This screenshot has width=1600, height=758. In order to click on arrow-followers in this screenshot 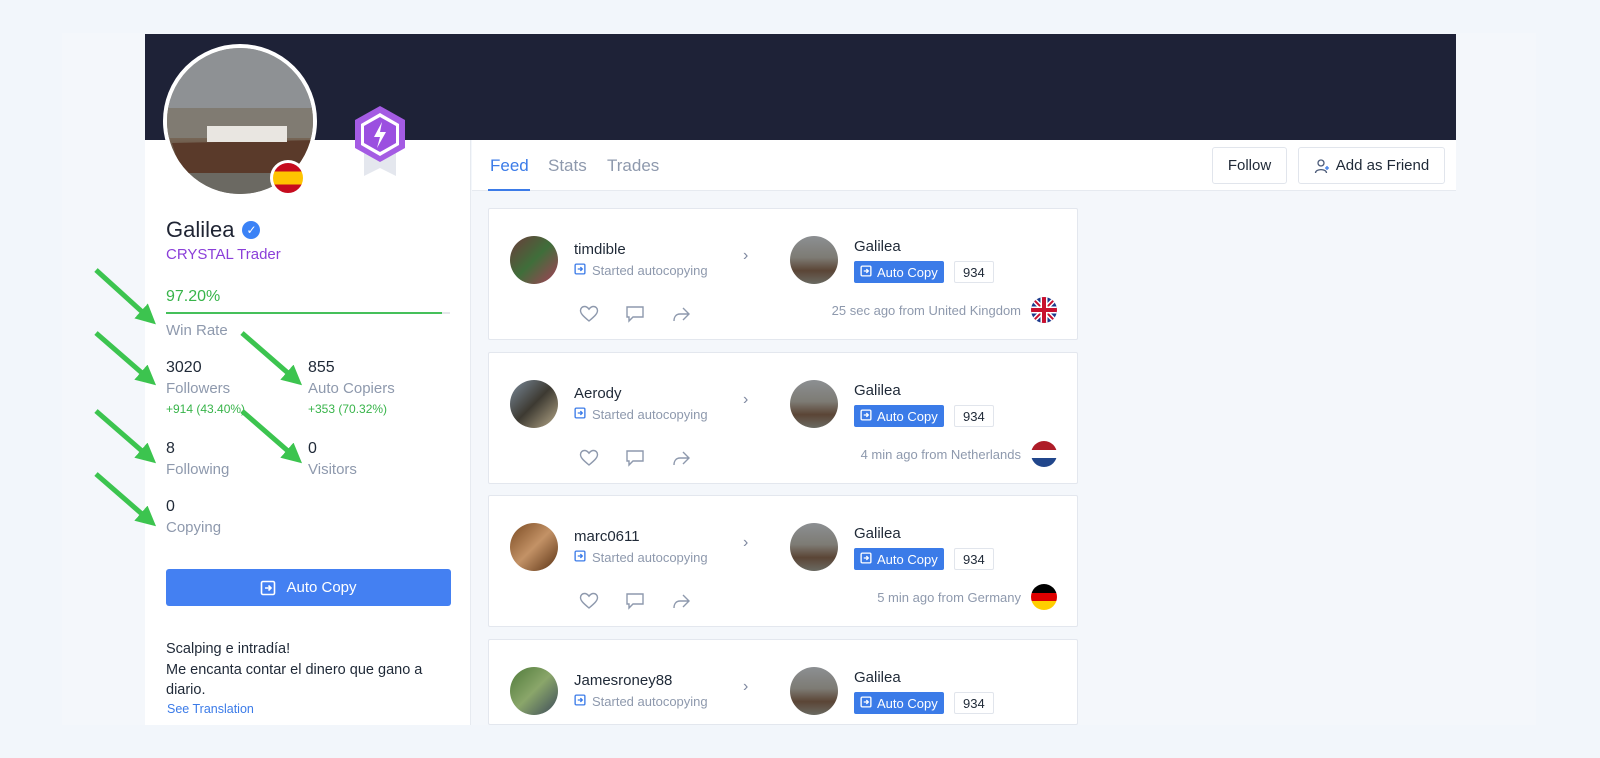, I will do `click(125, 358)`.